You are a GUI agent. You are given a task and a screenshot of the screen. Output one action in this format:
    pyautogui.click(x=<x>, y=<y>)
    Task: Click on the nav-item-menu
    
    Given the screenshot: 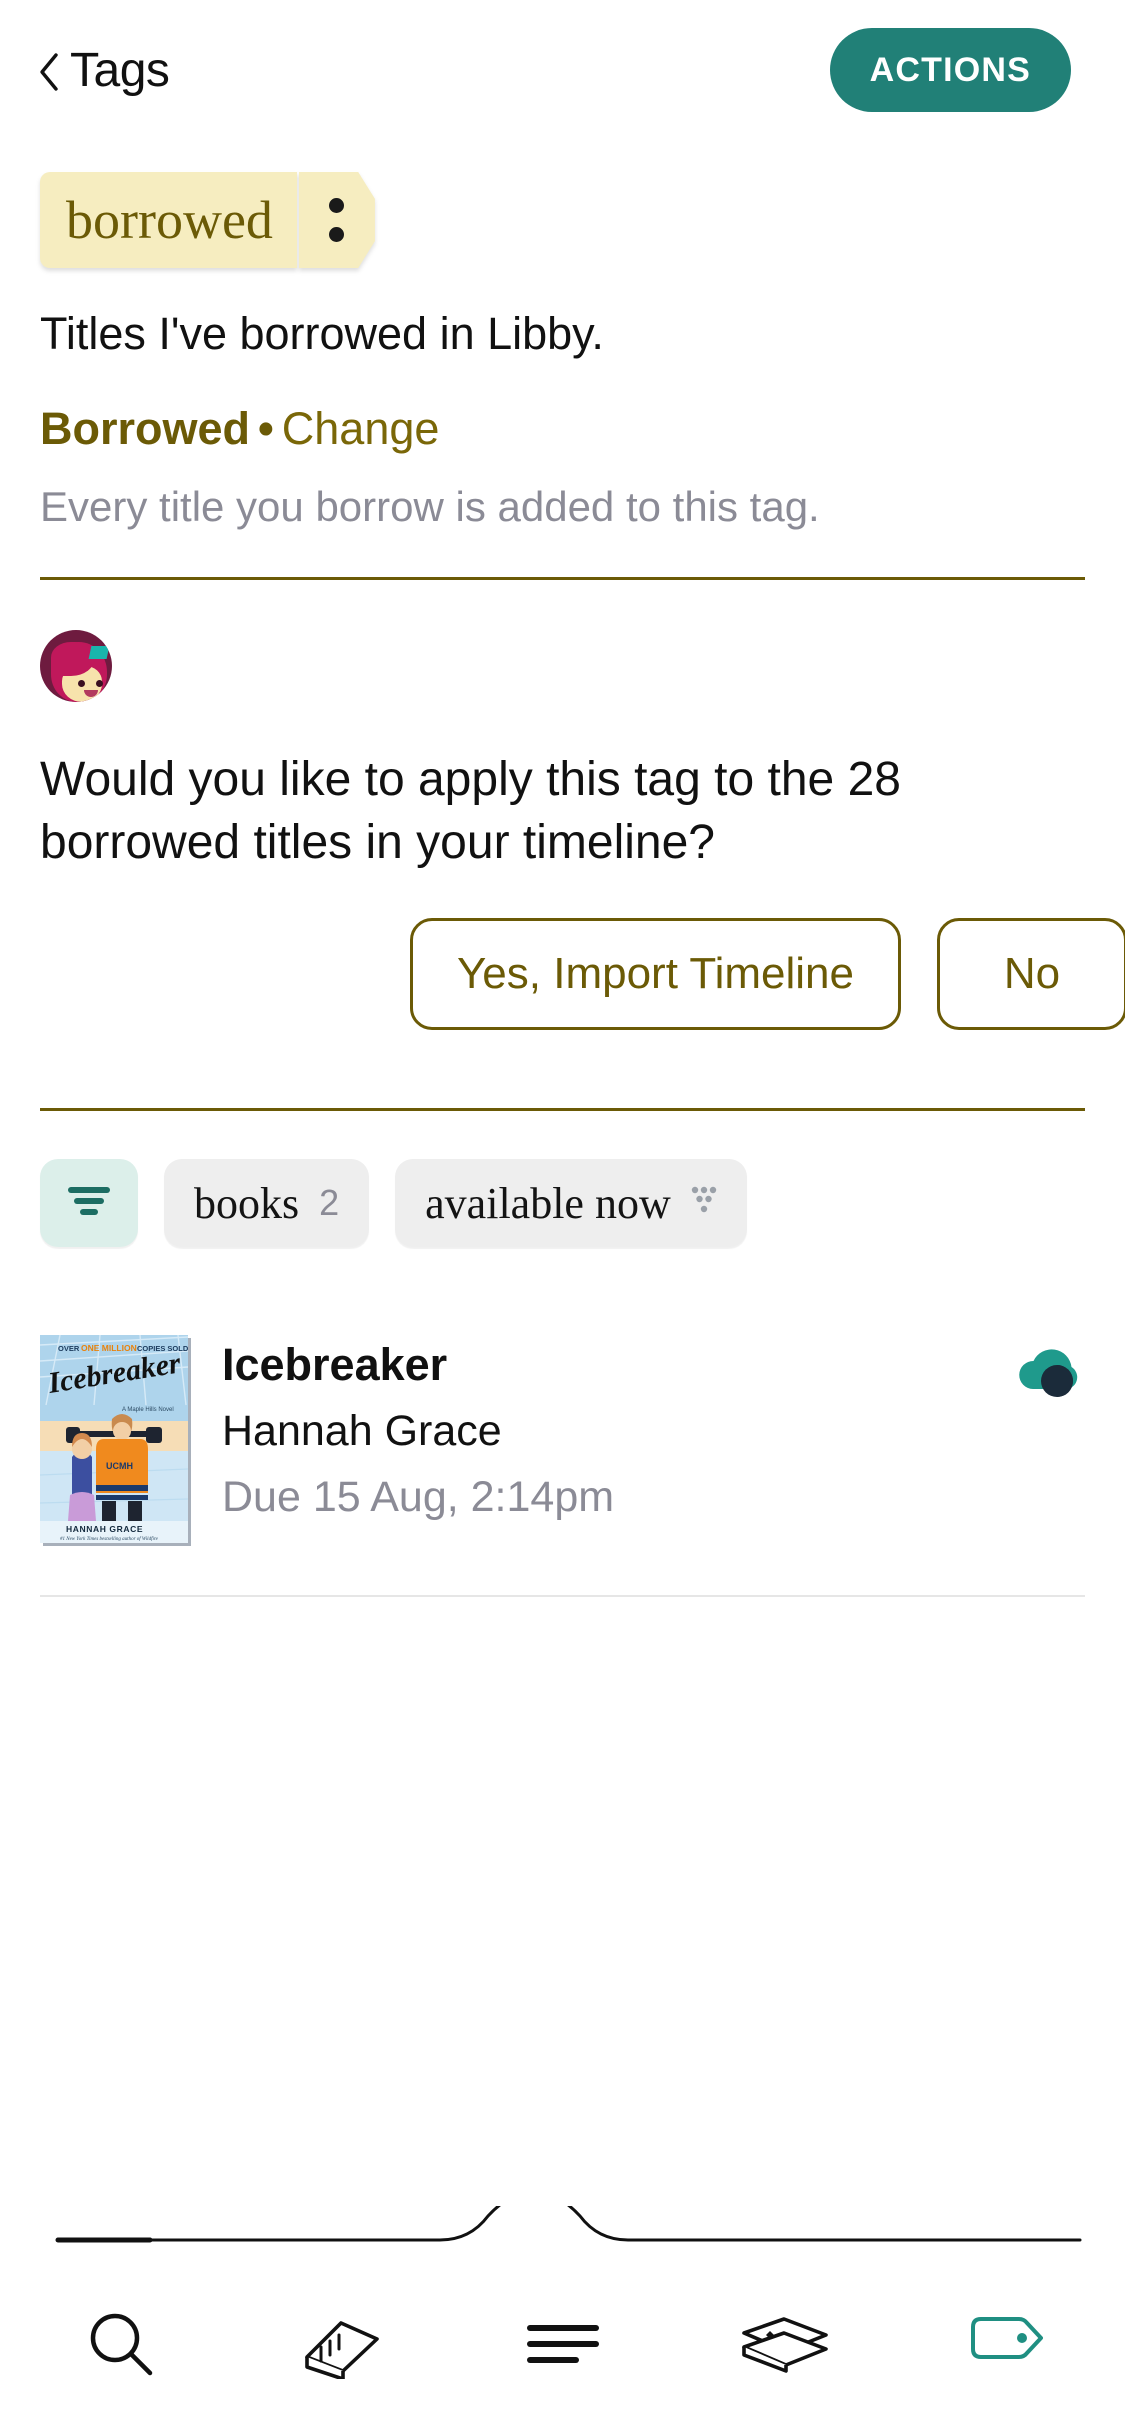 What is the action you would take?
    pyautogui.click(x=563, y=2345)
    